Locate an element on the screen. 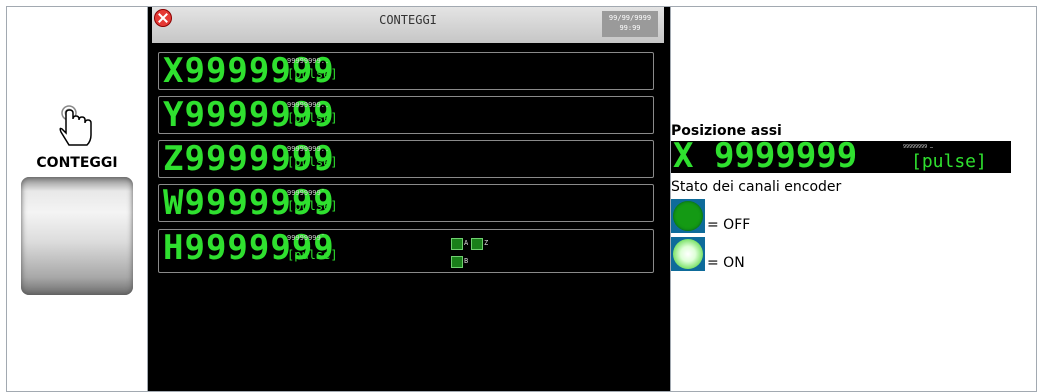 The height and width of the screenshot is (392, 1040). encoder-a-indicator is located at coordinates (457, 244).